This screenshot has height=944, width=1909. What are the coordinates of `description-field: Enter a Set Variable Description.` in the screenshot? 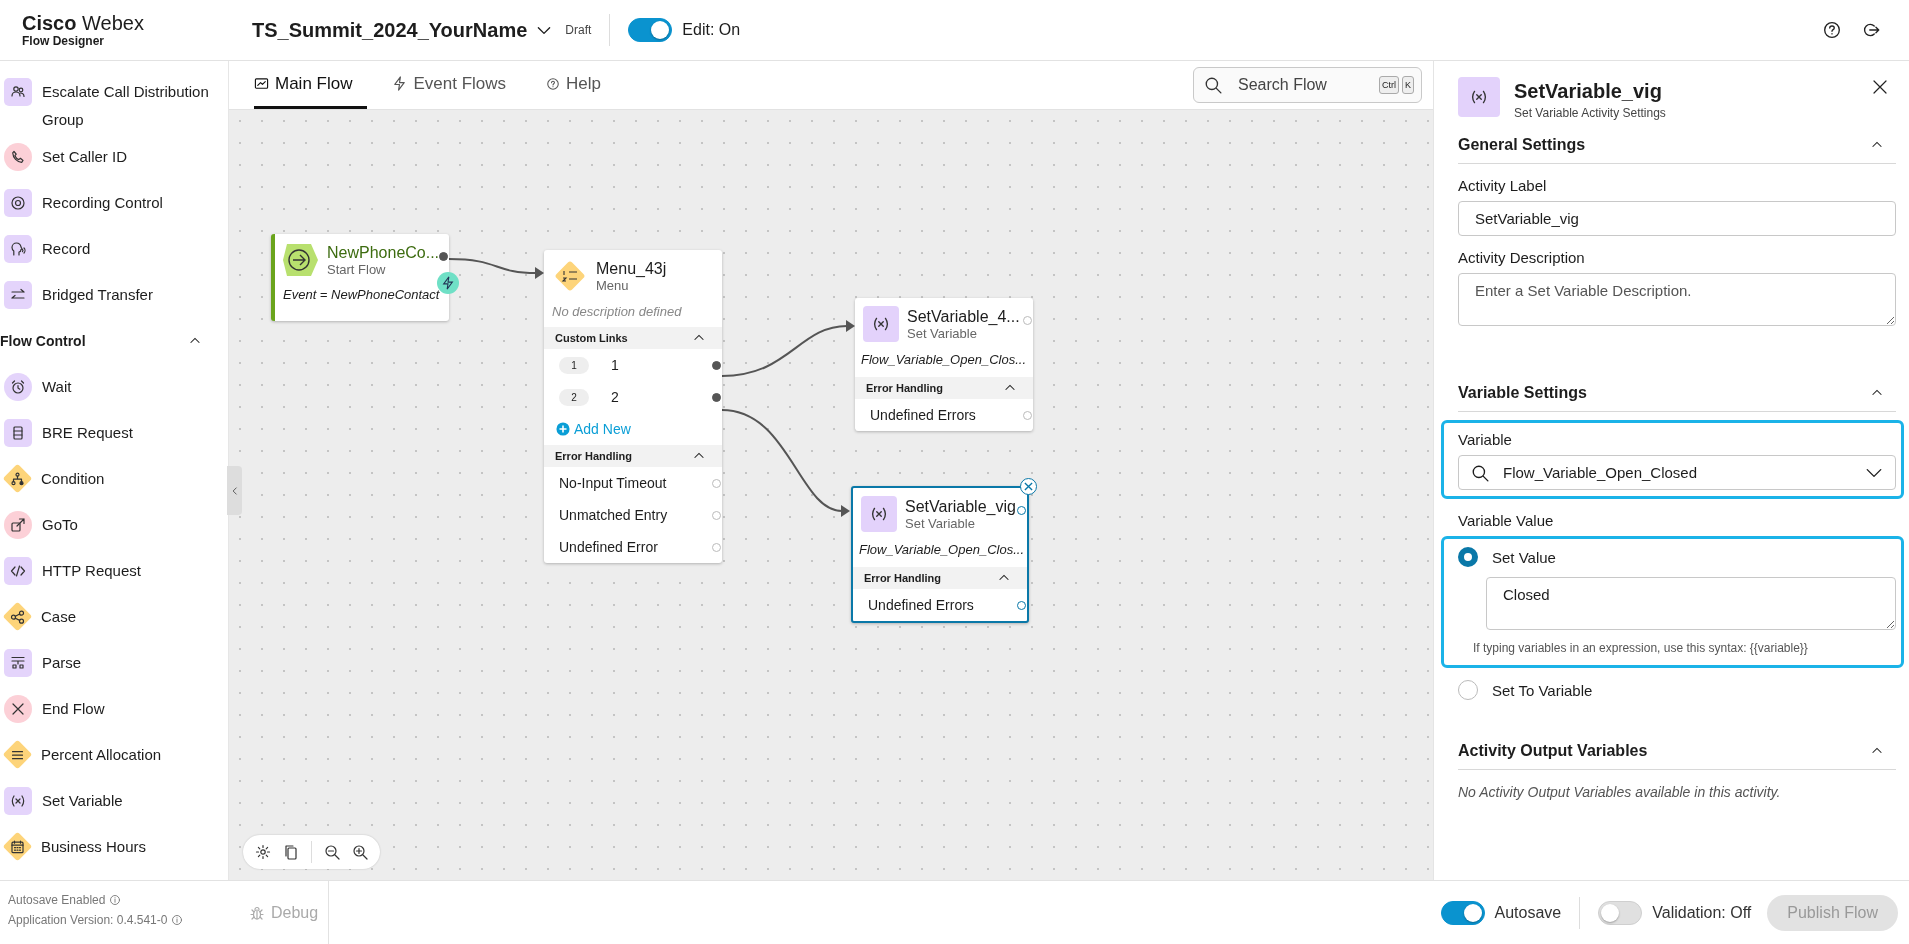 It's located at (1677, 299).